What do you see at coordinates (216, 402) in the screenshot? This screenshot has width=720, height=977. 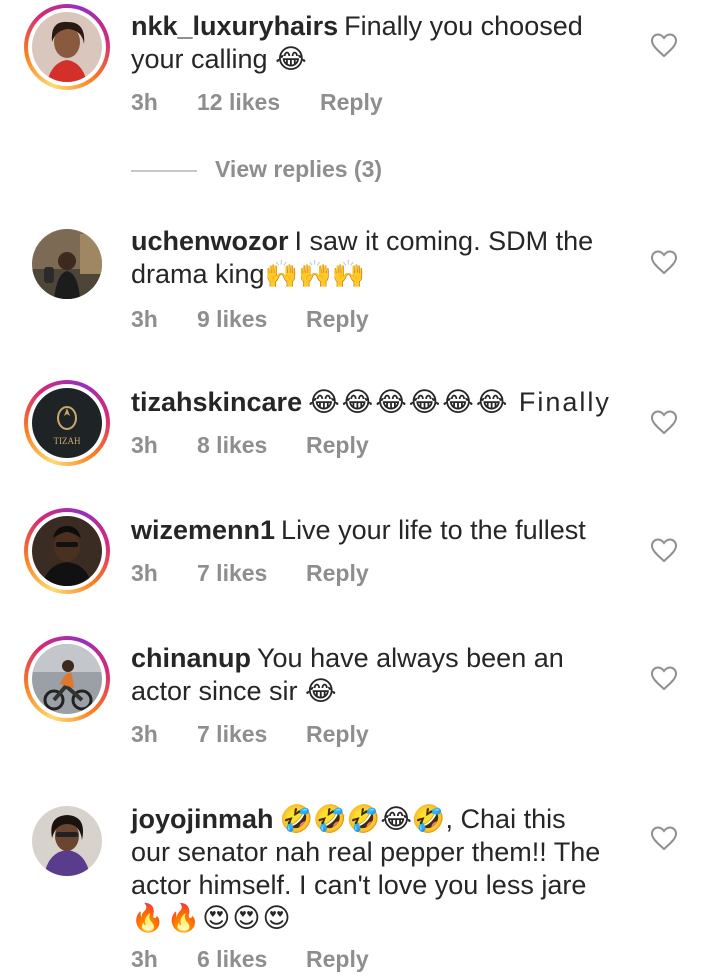 I see `comment-username: tizahskincare` at bounding box center [216, 402].